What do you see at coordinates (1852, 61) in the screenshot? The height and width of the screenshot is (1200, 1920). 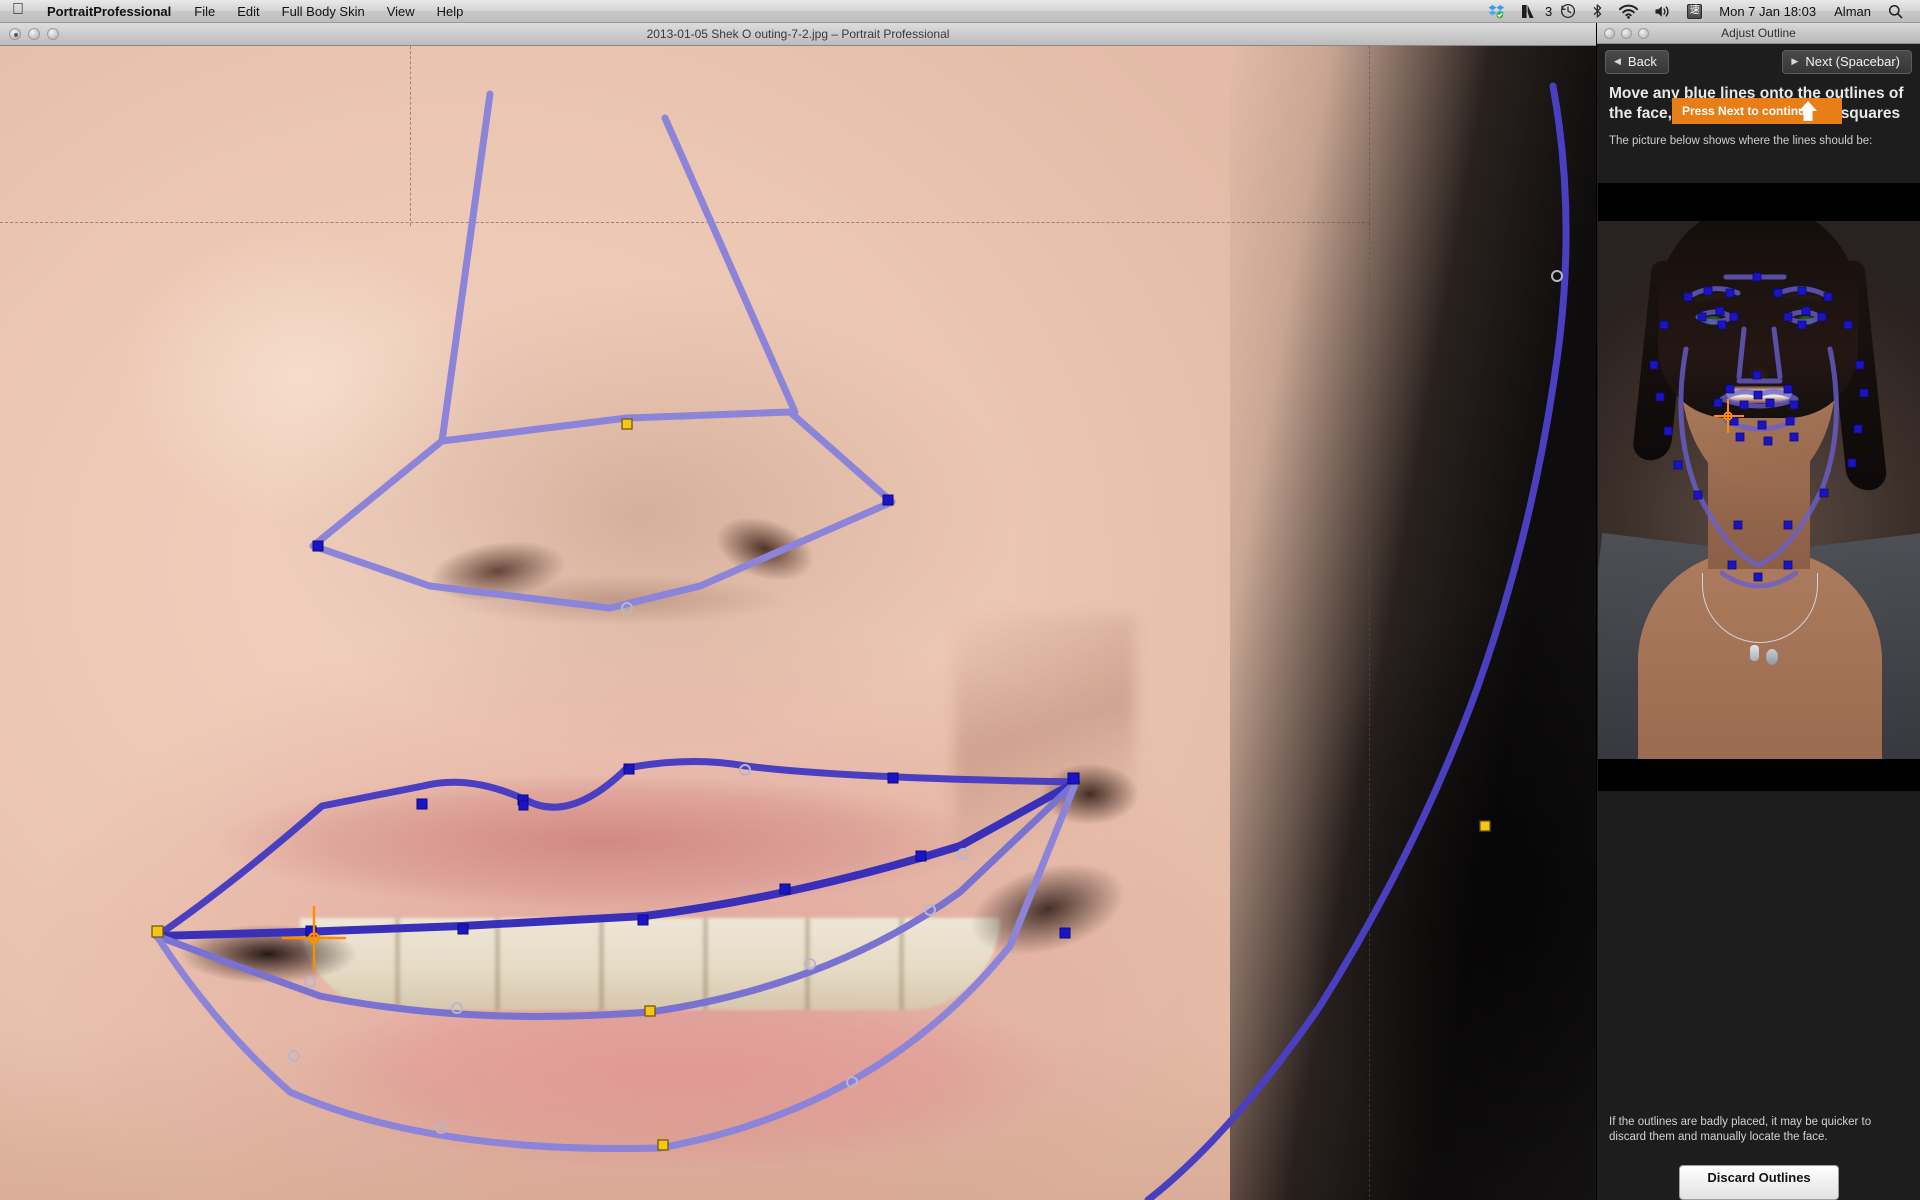 I see `next-button-label: Next (Spacebar)` at bounding box center [1852, 61].